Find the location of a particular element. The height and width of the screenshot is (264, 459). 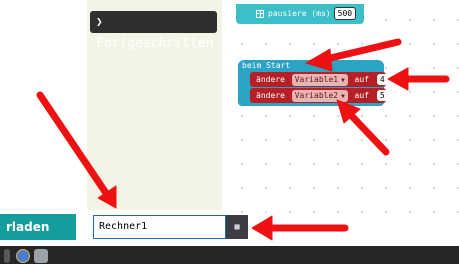

arrow-to-variable1-head is located at coordinates (398, 79).